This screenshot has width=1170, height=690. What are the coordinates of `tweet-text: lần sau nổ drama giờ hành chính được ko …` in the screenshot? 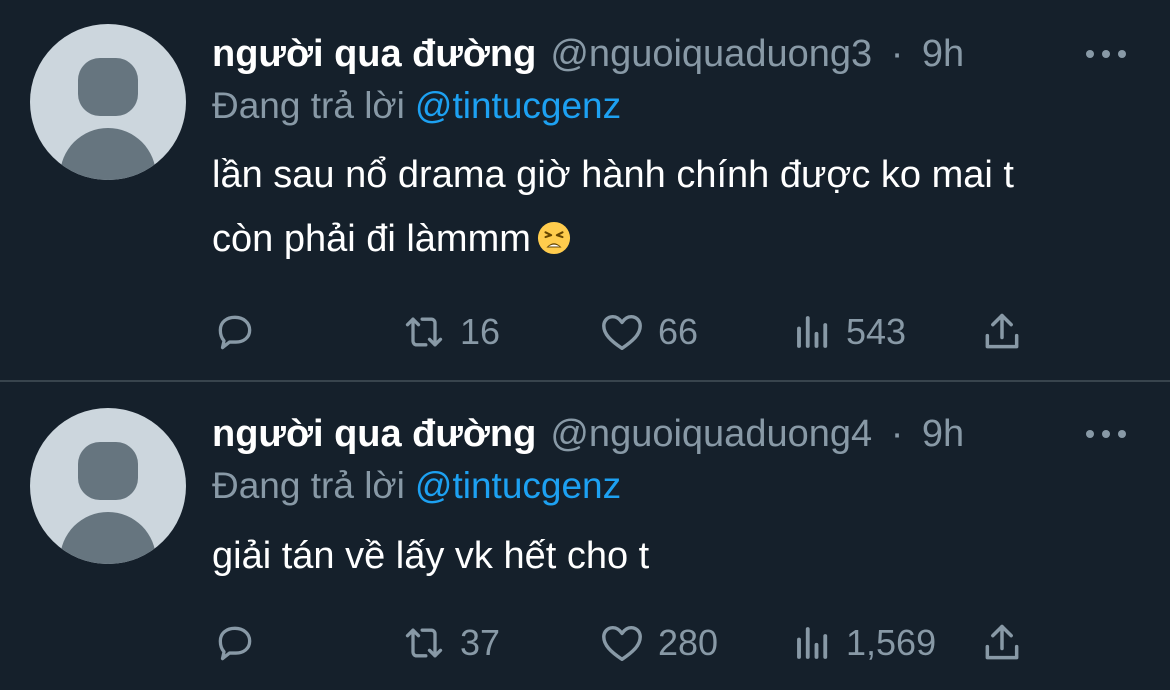 It's located at (682, 207).